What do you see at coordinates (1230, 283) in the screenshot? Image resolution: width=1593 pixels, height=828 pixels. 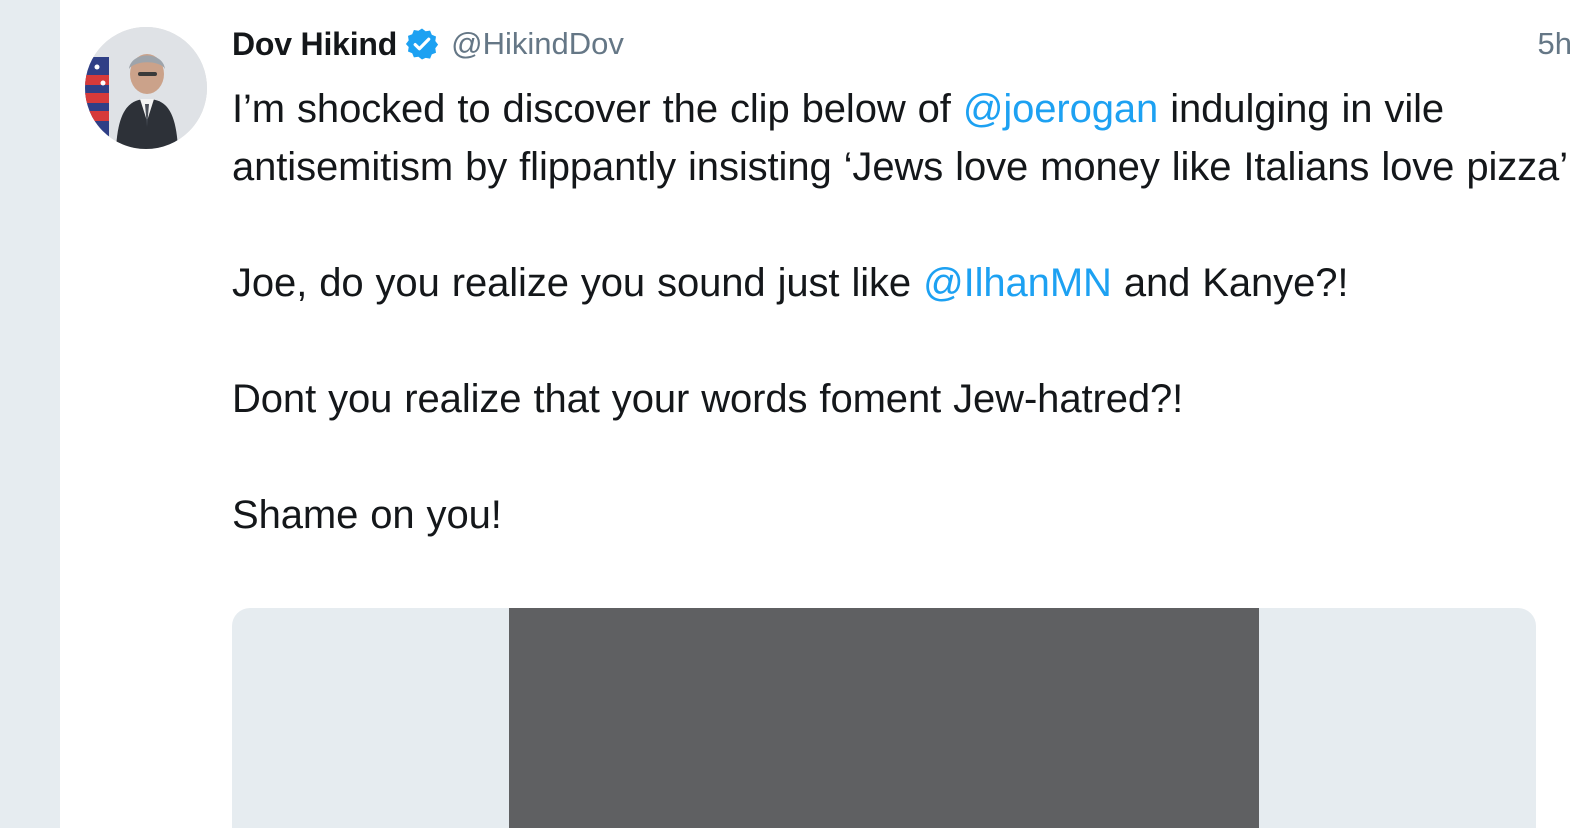 I see `tweet-text-segment: and Kanye?!` at bounding box center [1230, 283].